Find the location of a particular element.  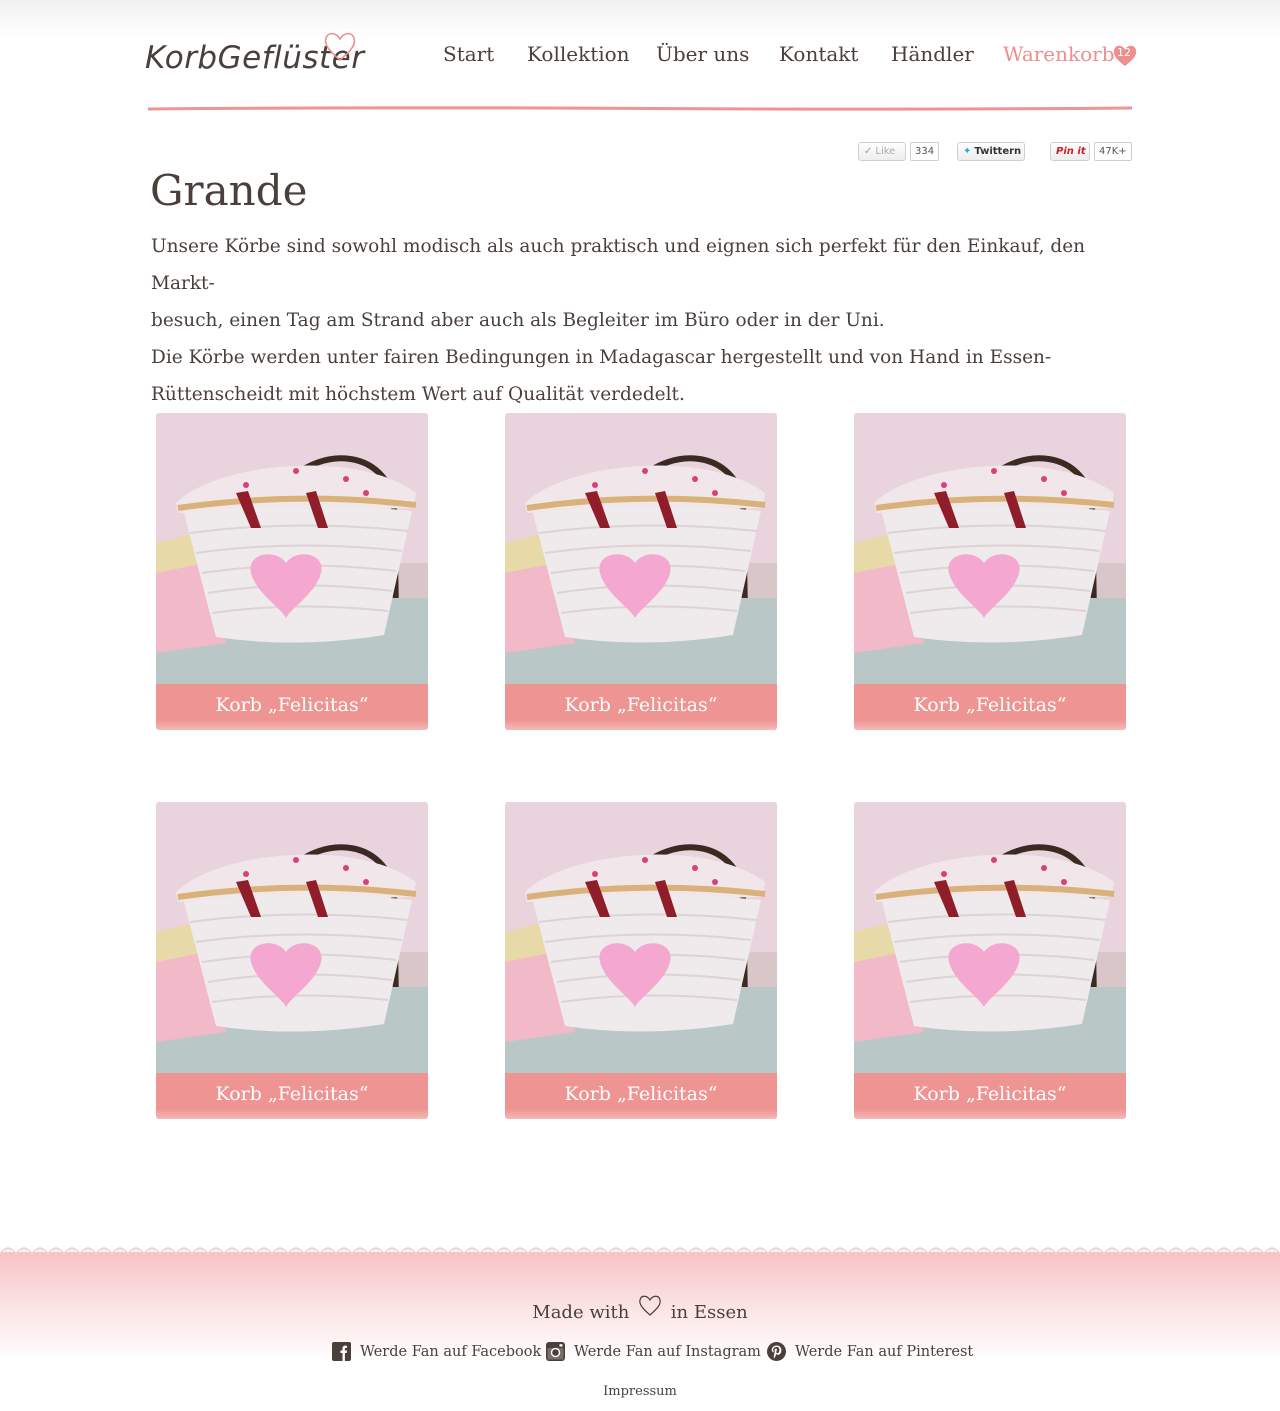

pinit-button: Pin it is located at coordinates (1070, 151).